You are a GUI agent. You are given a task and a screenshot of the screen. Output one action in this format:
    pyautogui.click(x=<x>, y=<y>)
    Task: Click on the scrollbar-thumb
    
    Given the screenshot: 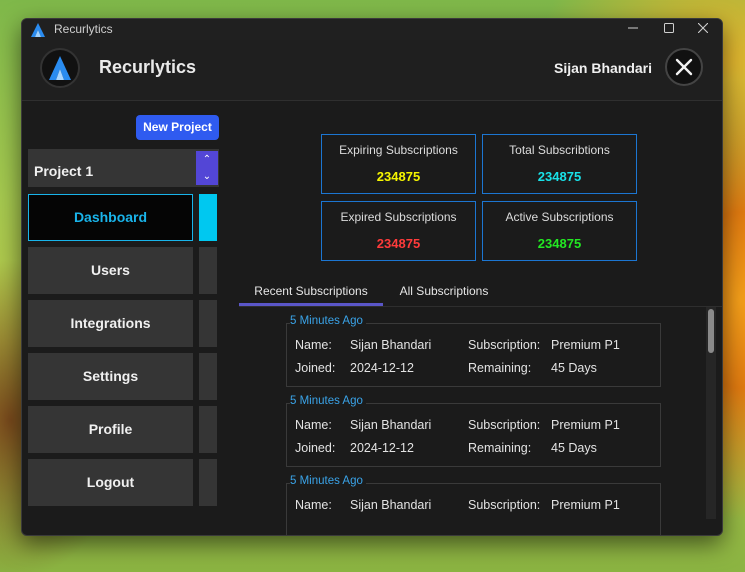 What is the action you would take?
    pyautogui.click(x=711, y=331)
    